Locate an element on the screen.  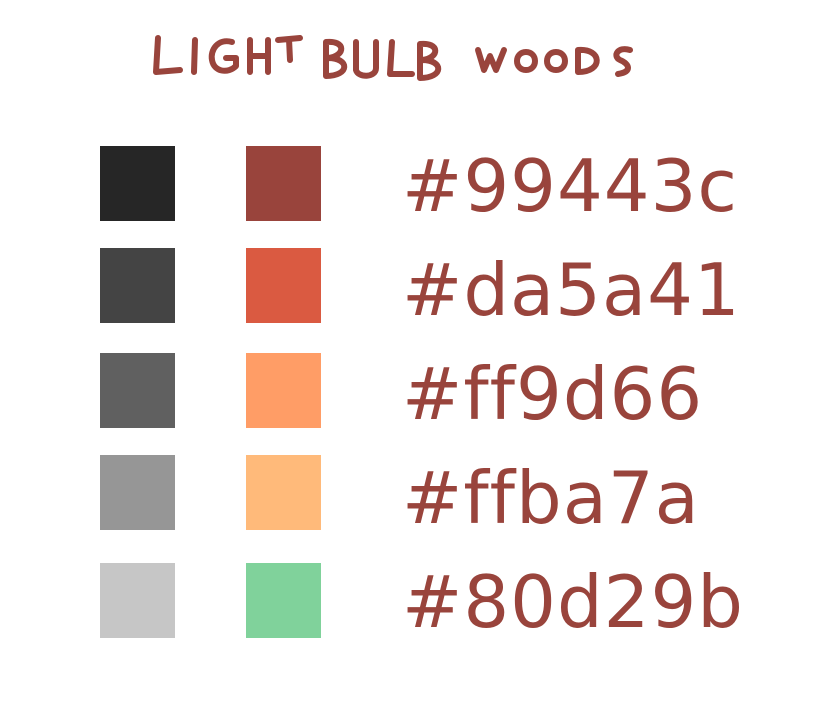
hex-label-3: #ff9d66 is located at coordinates (553, 394).